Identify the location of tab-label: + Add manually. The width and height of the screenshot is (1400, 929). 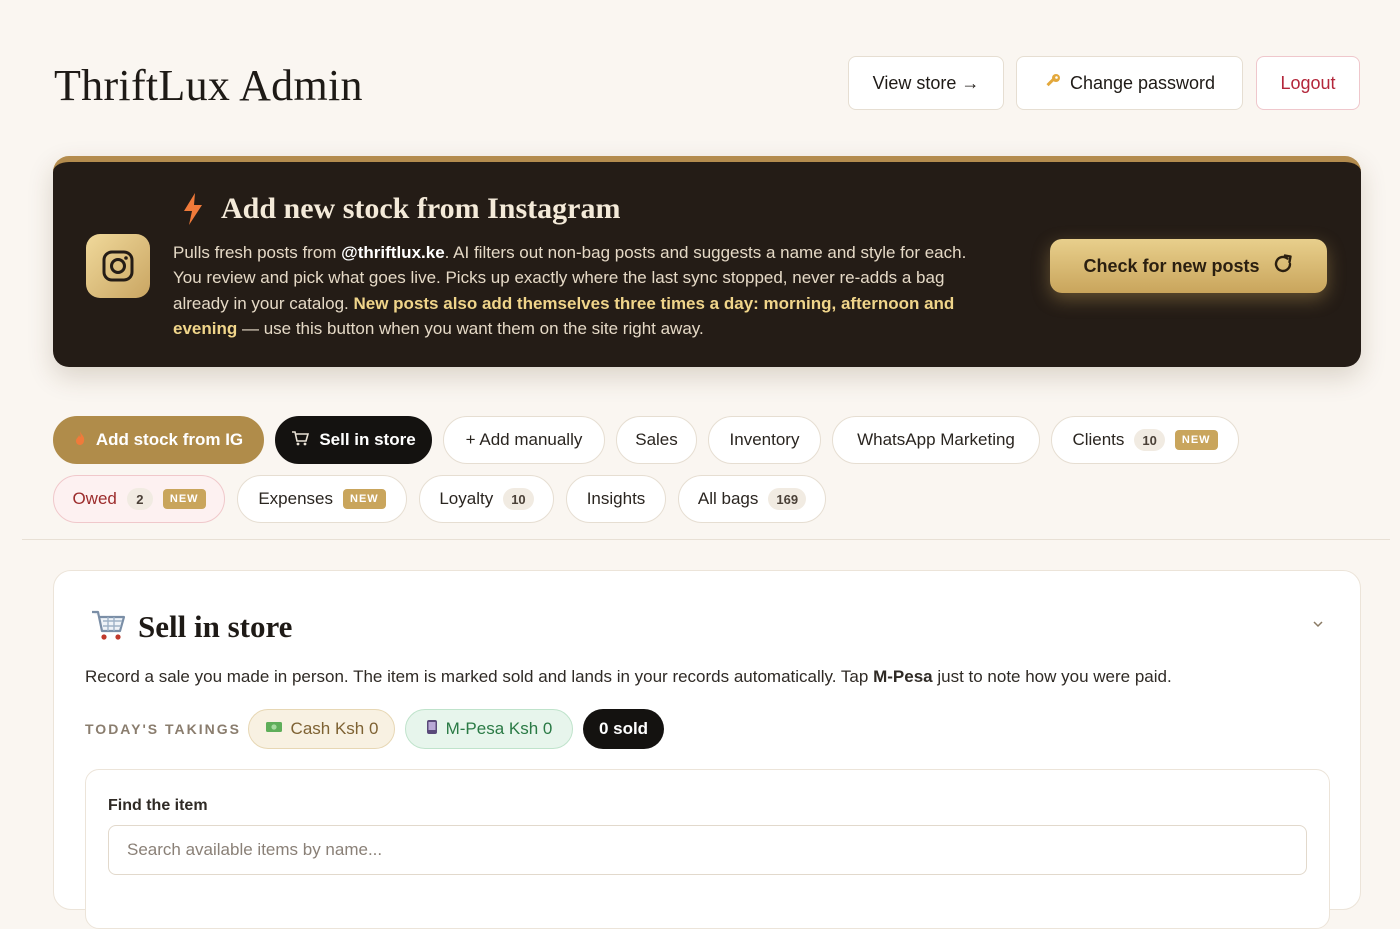
(524, 439).